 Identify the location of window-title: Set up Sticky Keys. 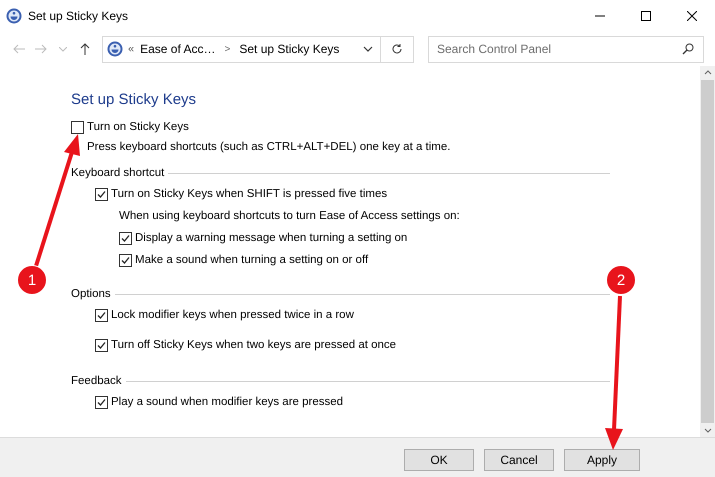
(78, 16).